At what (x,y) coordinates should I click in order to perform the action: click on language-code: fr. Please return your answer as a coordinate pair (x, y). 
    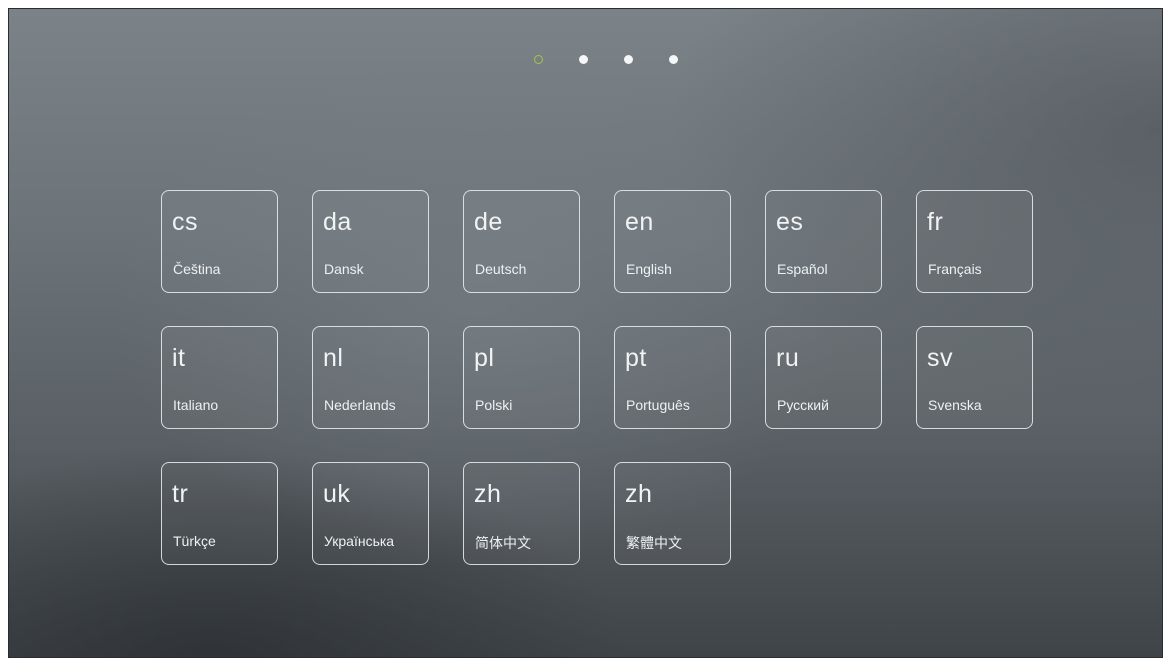
    Looking at the image, I should click on (935, 222).